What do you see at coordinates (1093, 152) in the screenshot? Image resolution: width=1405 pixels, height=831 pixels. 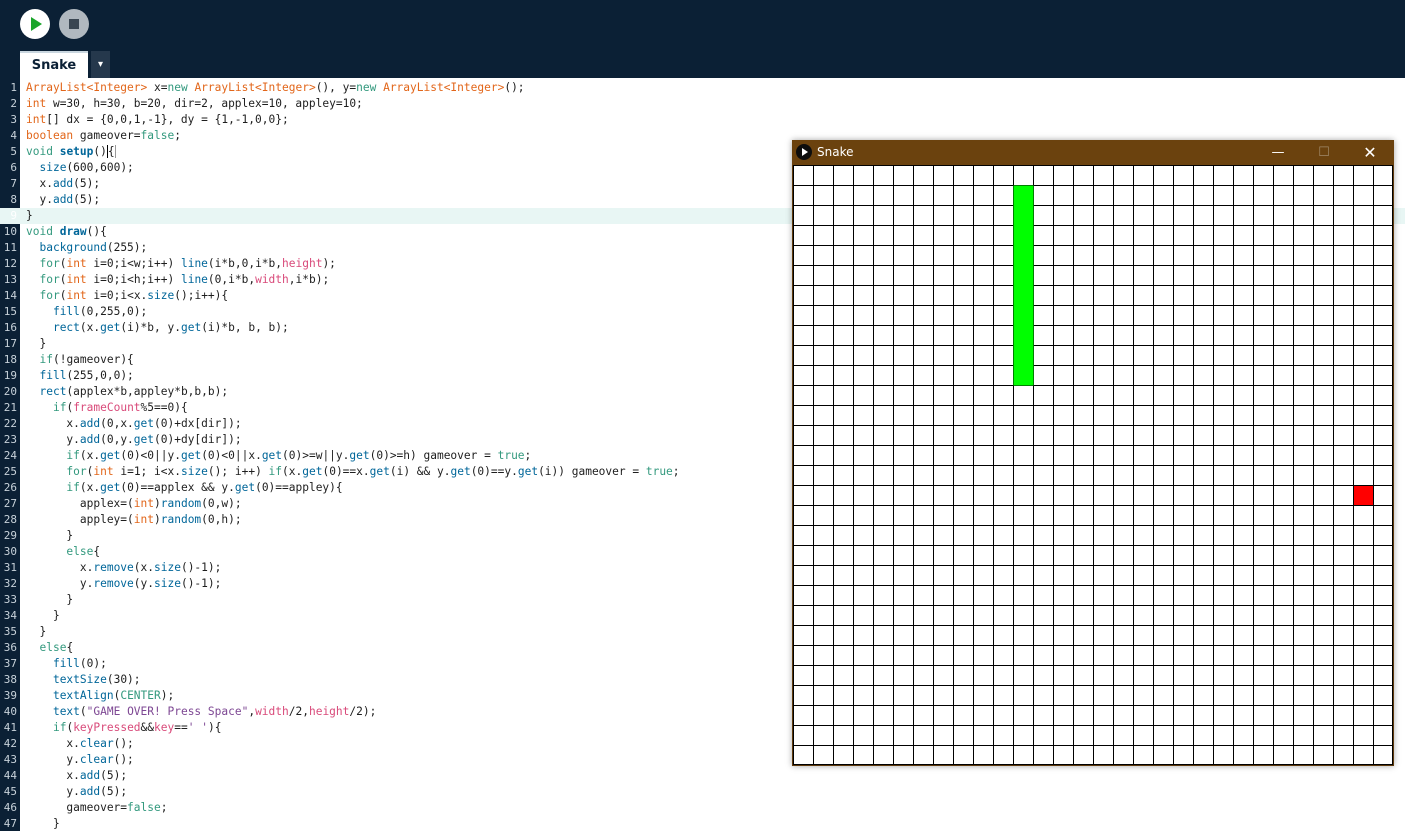 I see `sketch-title-bar: Snake — ☐ ✕` at bounding box center [1093, 152].